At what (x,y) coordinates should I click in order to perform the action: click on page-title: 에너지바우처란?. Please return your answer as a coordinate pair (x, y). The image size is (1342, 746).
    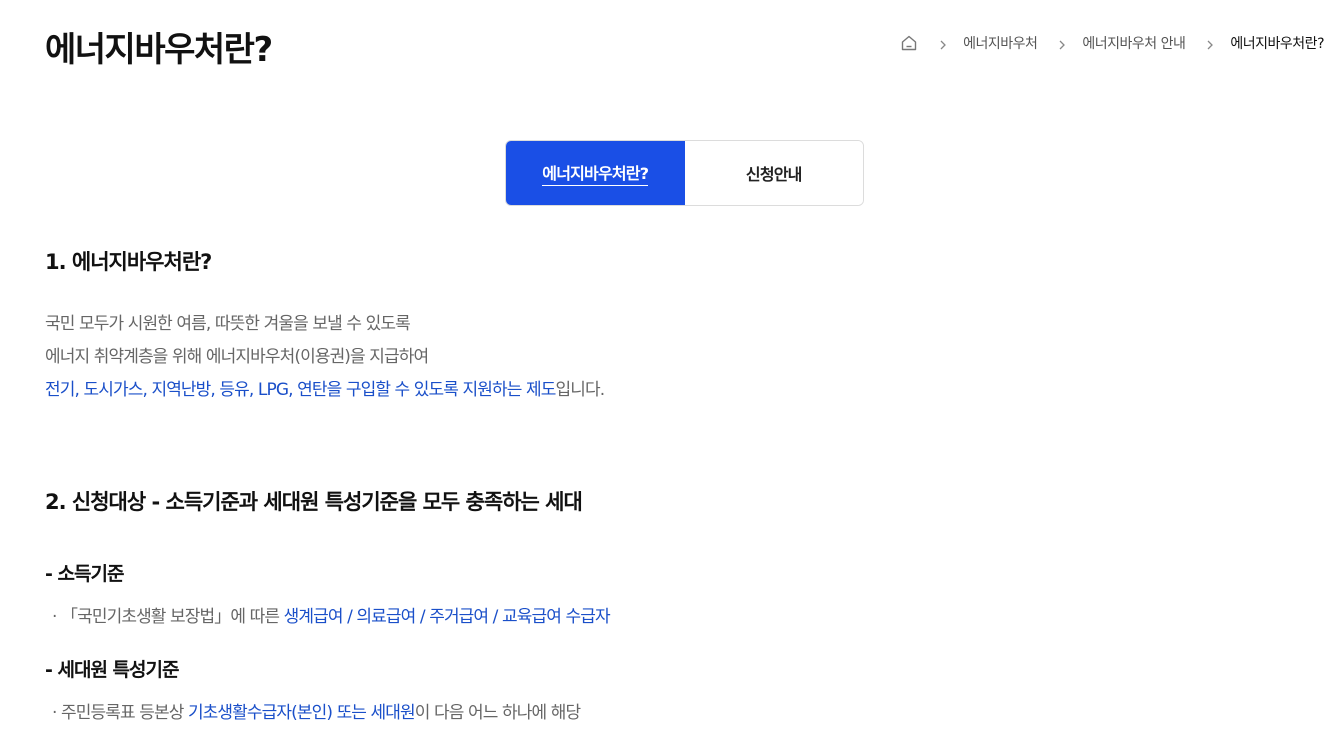
    Looking at the image, I should click on (159, 50).